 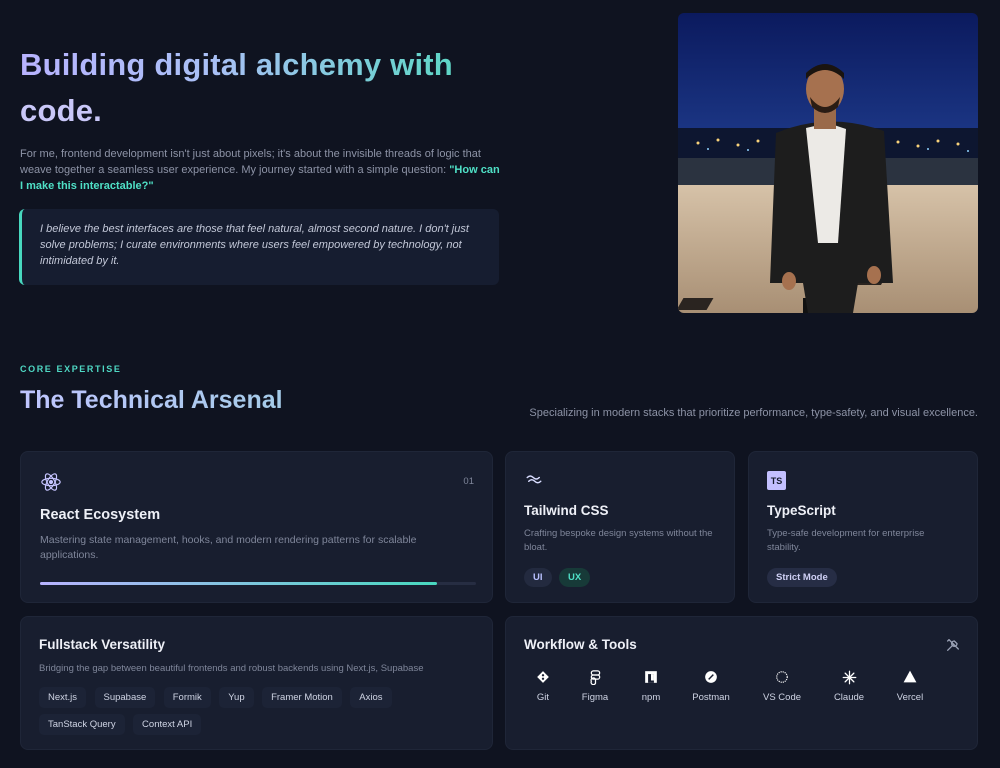 I want to click on tag-strict-mode: Strict Mode, so click(x=802, y=577).